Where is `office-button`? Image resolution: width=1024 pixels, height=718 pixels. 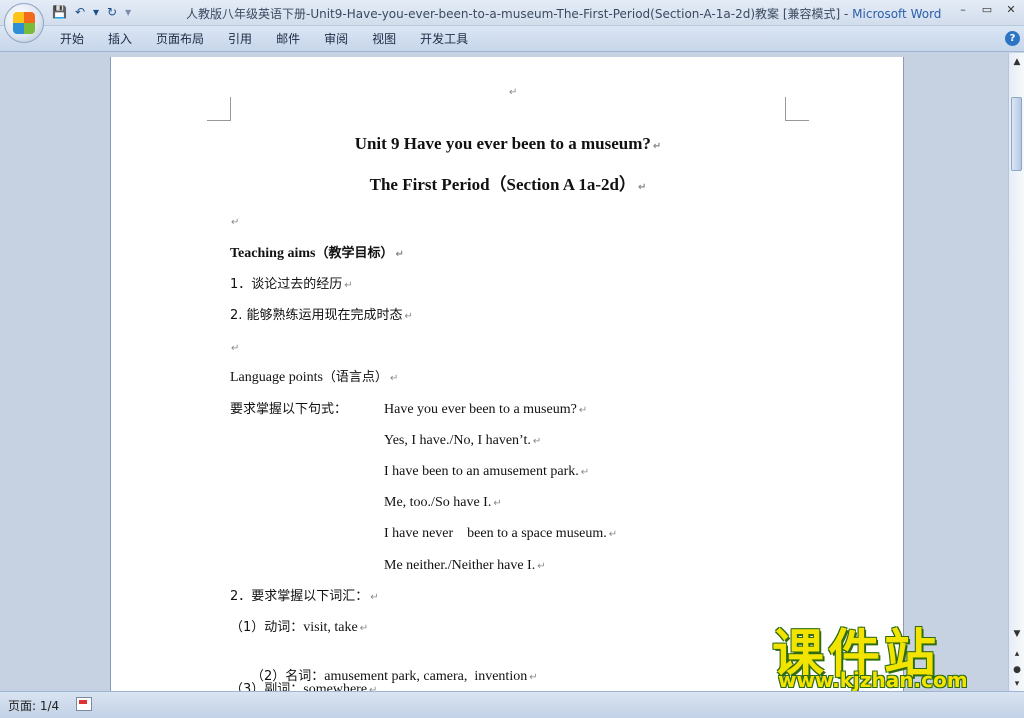 office-button is located at coordinates (24, 23).